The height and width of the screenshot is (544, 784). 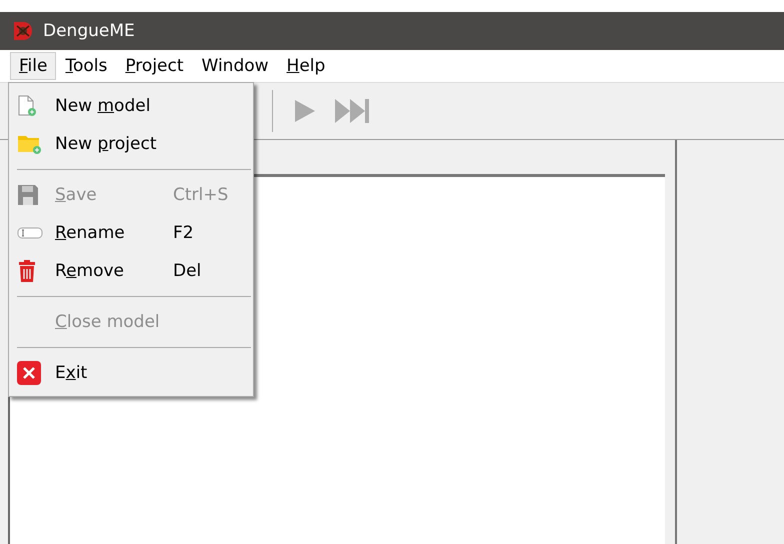 What do you see at coordinates (86, 66) in the screenshot?
I see `menu-item: Tools` at bounding box center [86, 66].